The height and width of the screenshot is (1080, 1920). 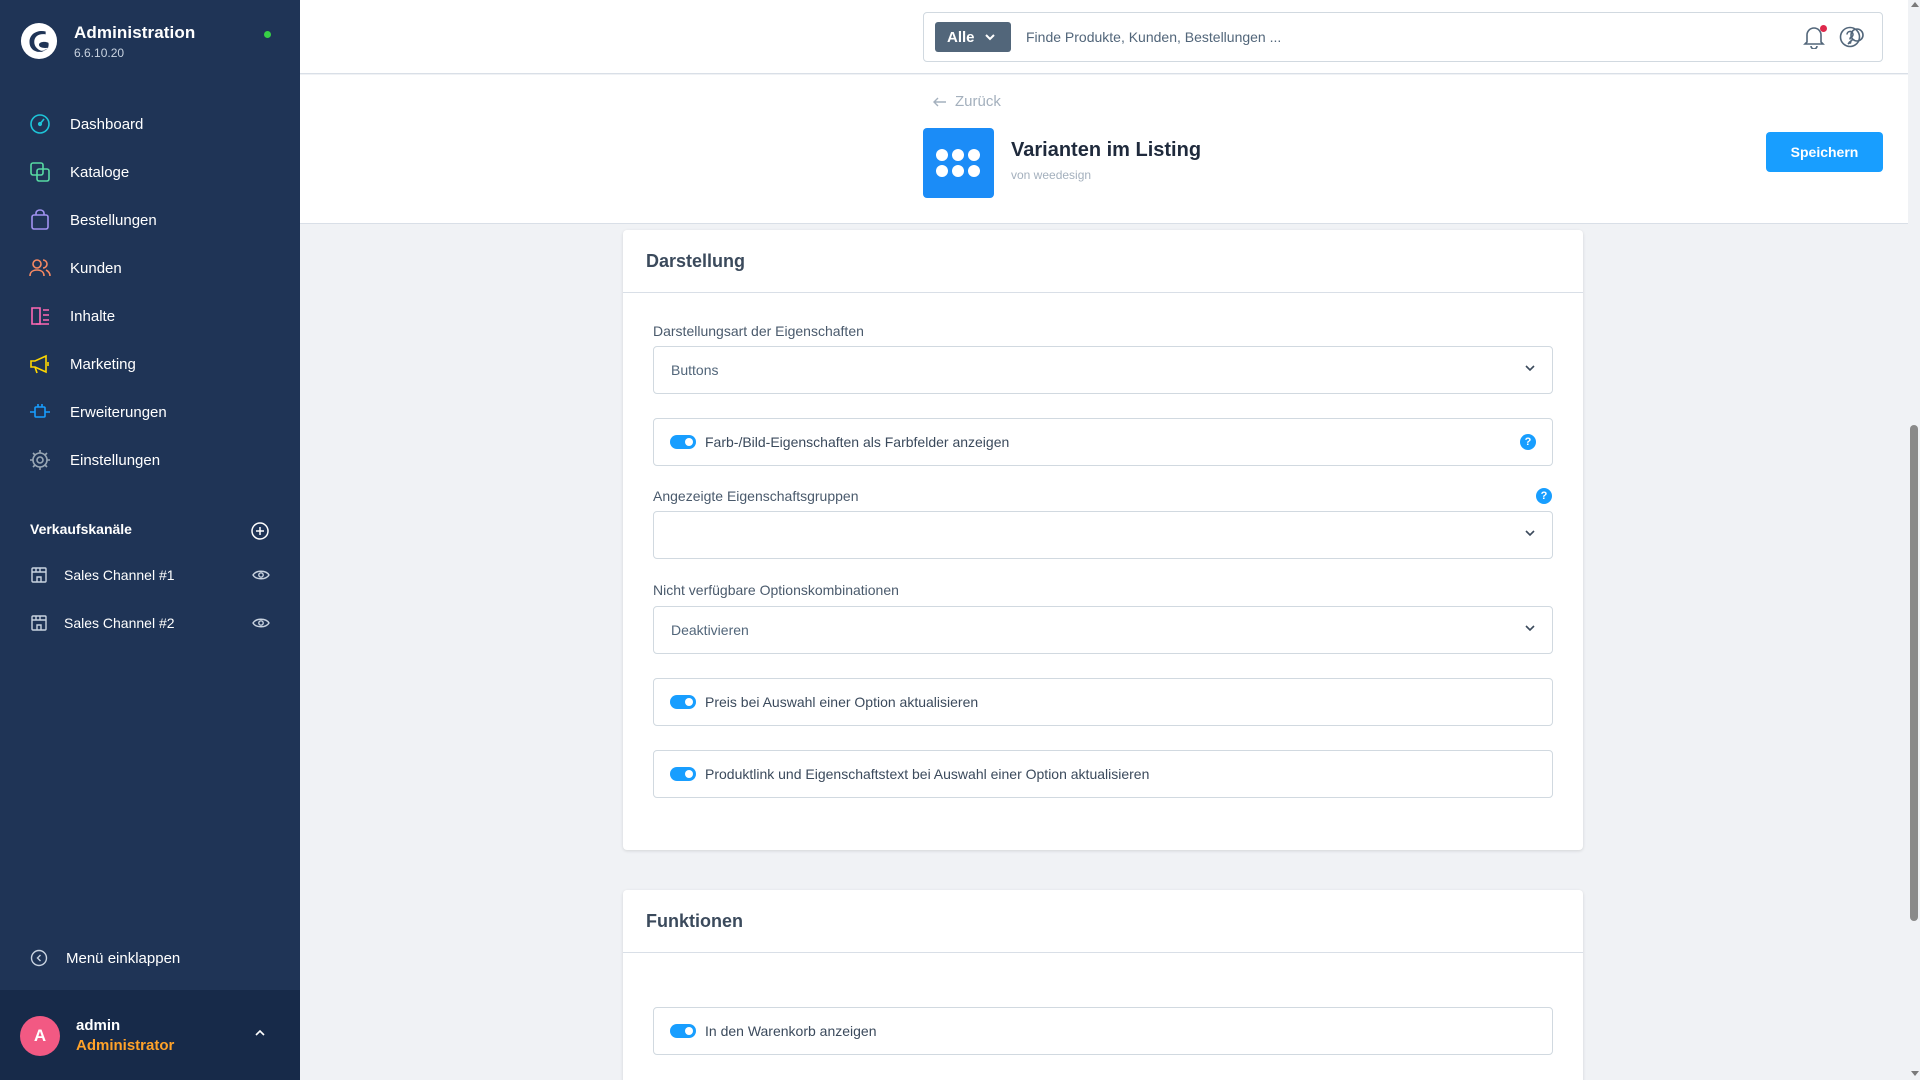 I want to click on add-sales-channel-icon, so click(x=260, y=531).